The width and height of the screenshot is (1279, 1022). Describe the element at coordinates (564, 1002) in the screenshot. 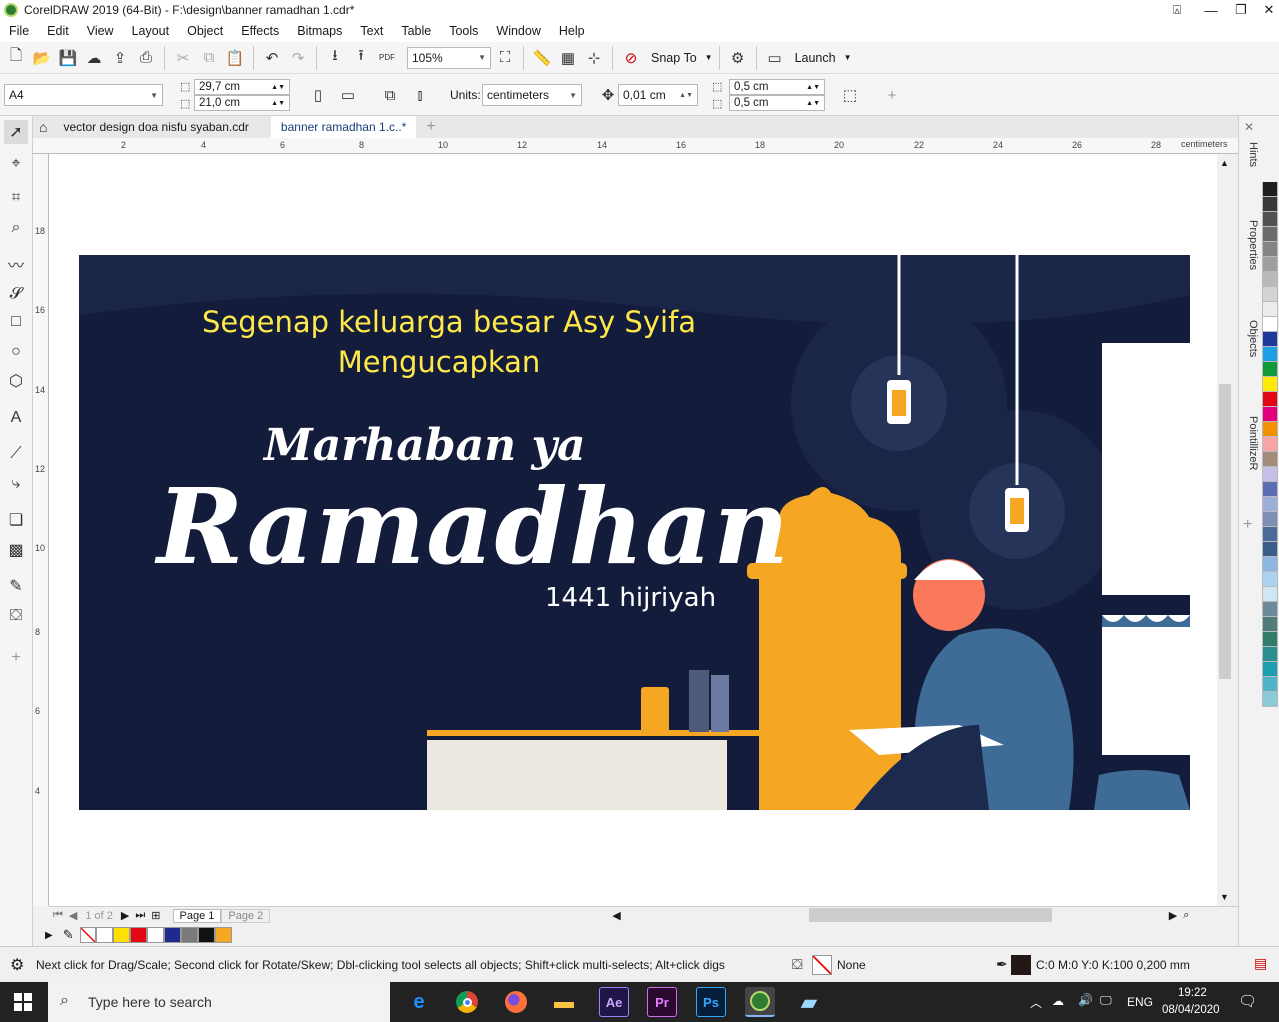

I see `file-explorer-icon: ▬` at that location.